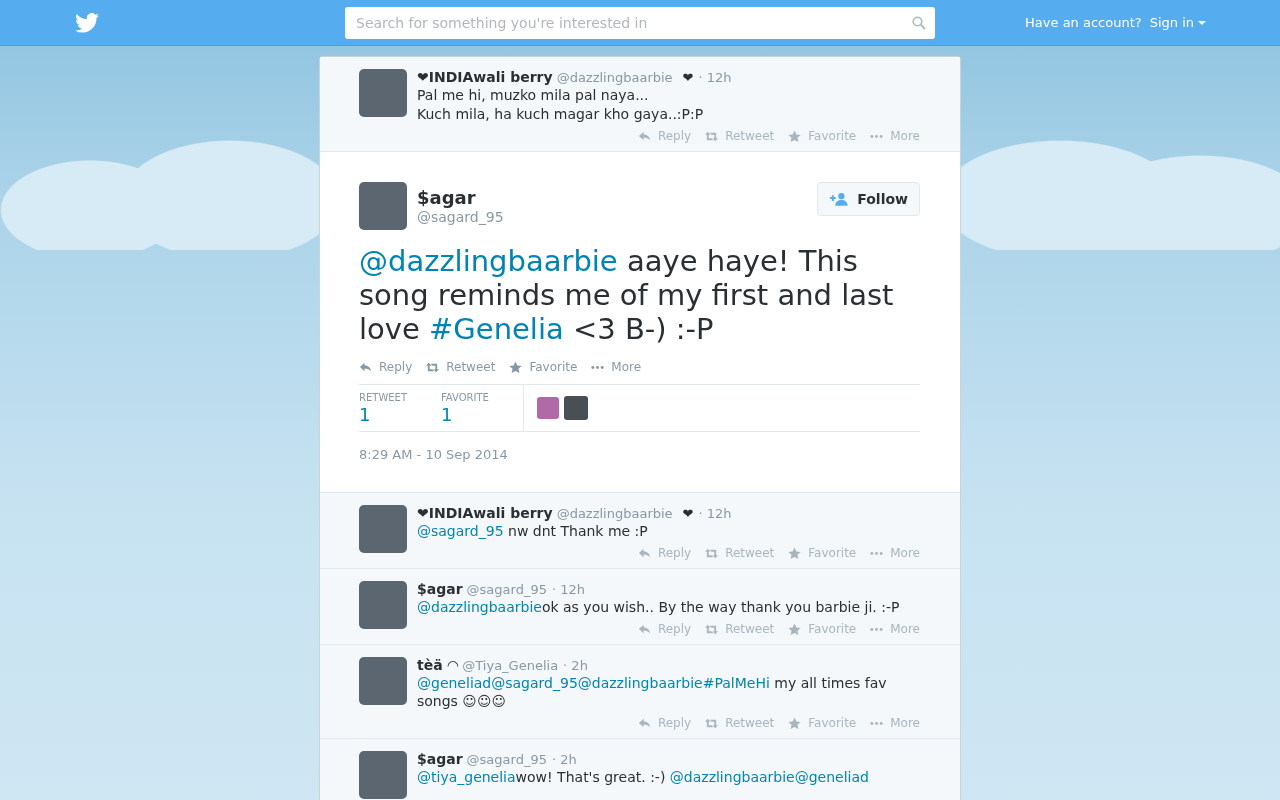 This screenshot has width=1280, height=800. I want to click on tweet-text: @geneliad@sagard_95@dazzlingbaarbie#PalMeHi my all times fav songs ☺☺☺, so click(652, 692).